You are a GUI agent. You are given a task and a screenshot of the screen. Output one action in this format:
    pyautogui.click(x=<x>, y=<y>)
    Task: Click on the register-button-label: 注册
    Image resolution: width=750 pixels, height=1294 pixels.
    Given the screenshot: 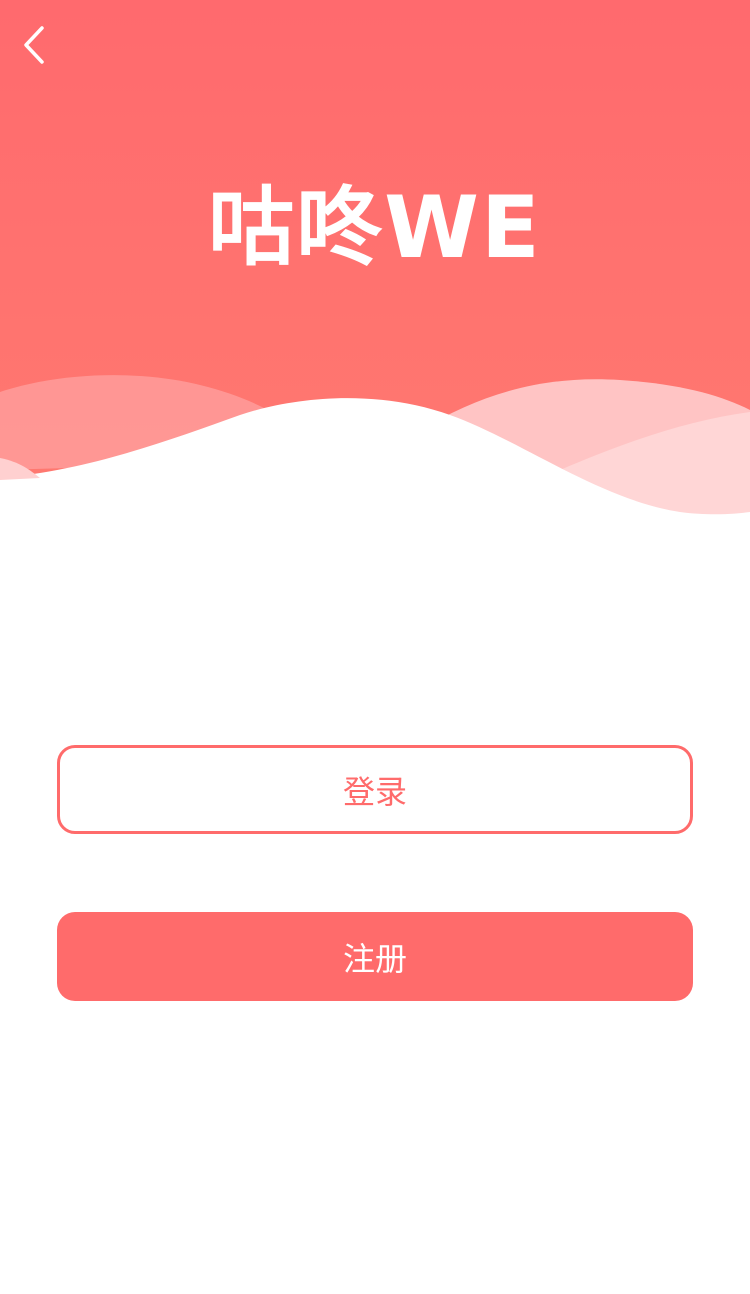 What is the action you would take?
    pyautogui.click(x=374, y=958)
    